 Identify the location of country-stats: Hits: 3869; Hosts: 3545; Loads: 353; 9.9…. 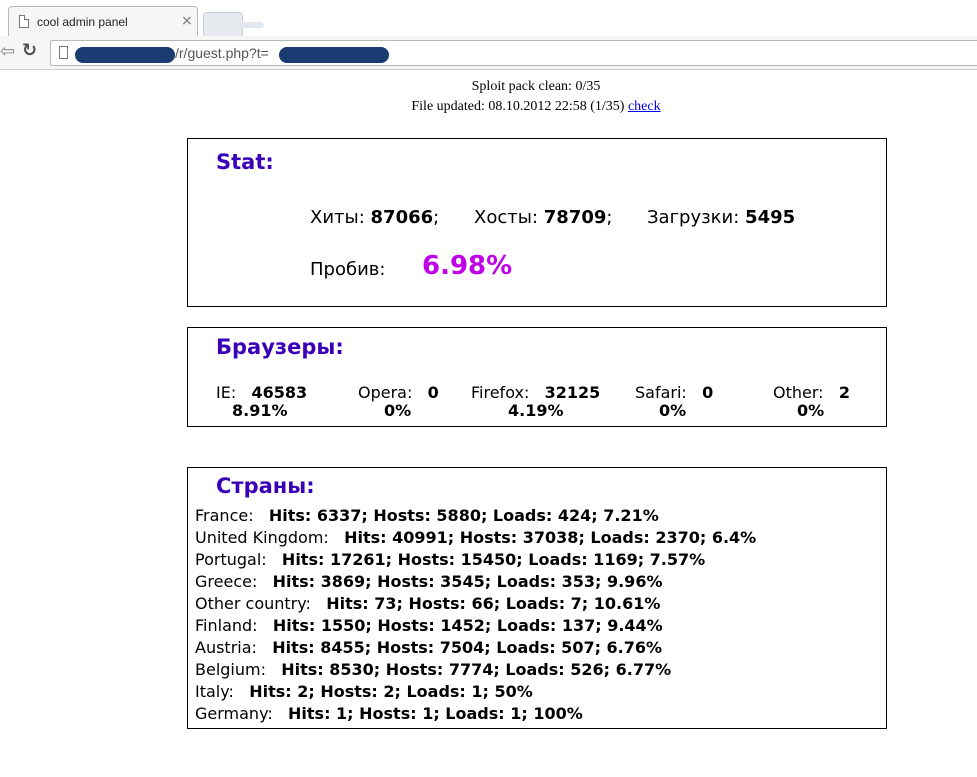
(467, 581).